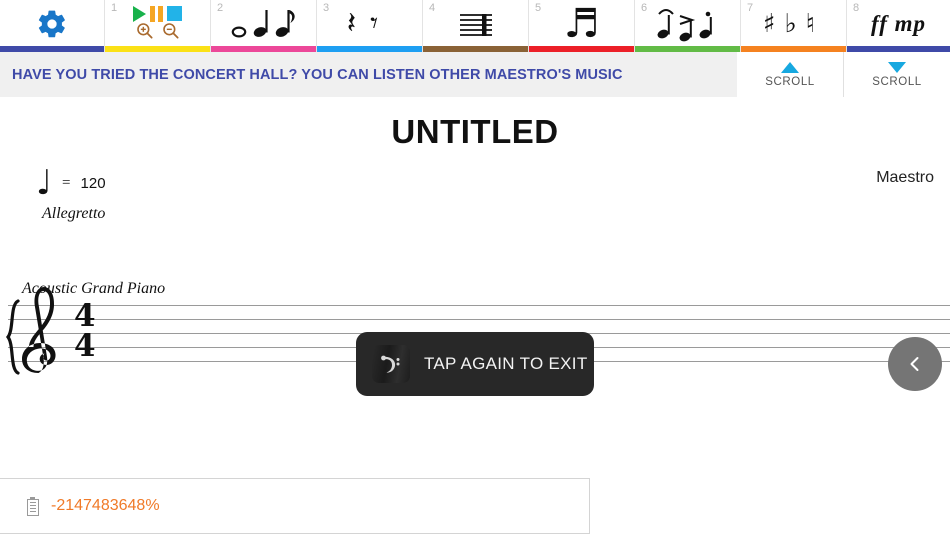  Describe the element at coordinates (790, 81) in the screenshot. I see `scroll-up-label: SCROLL` at that location.